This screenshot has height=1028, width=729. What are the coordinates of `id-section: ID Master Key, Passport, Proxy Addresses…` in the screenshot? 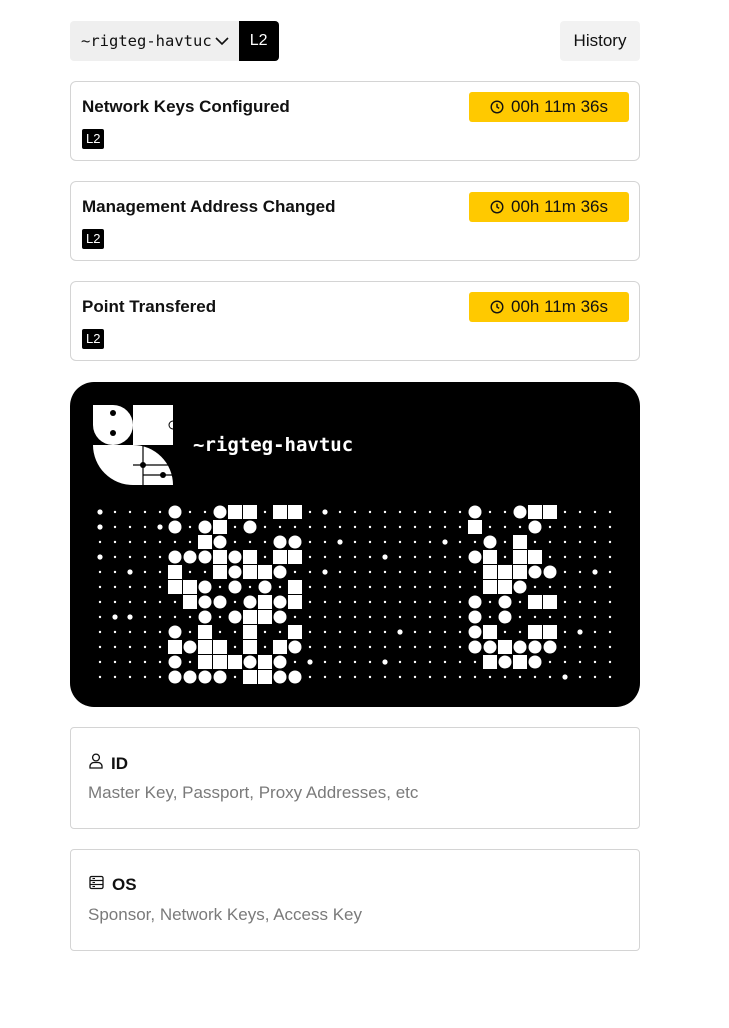 It's located at (355, 778).